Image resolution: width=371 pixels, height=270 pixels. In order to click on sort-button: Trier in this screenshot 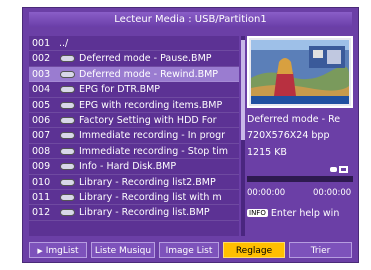, I will do `click(320, 250)`.